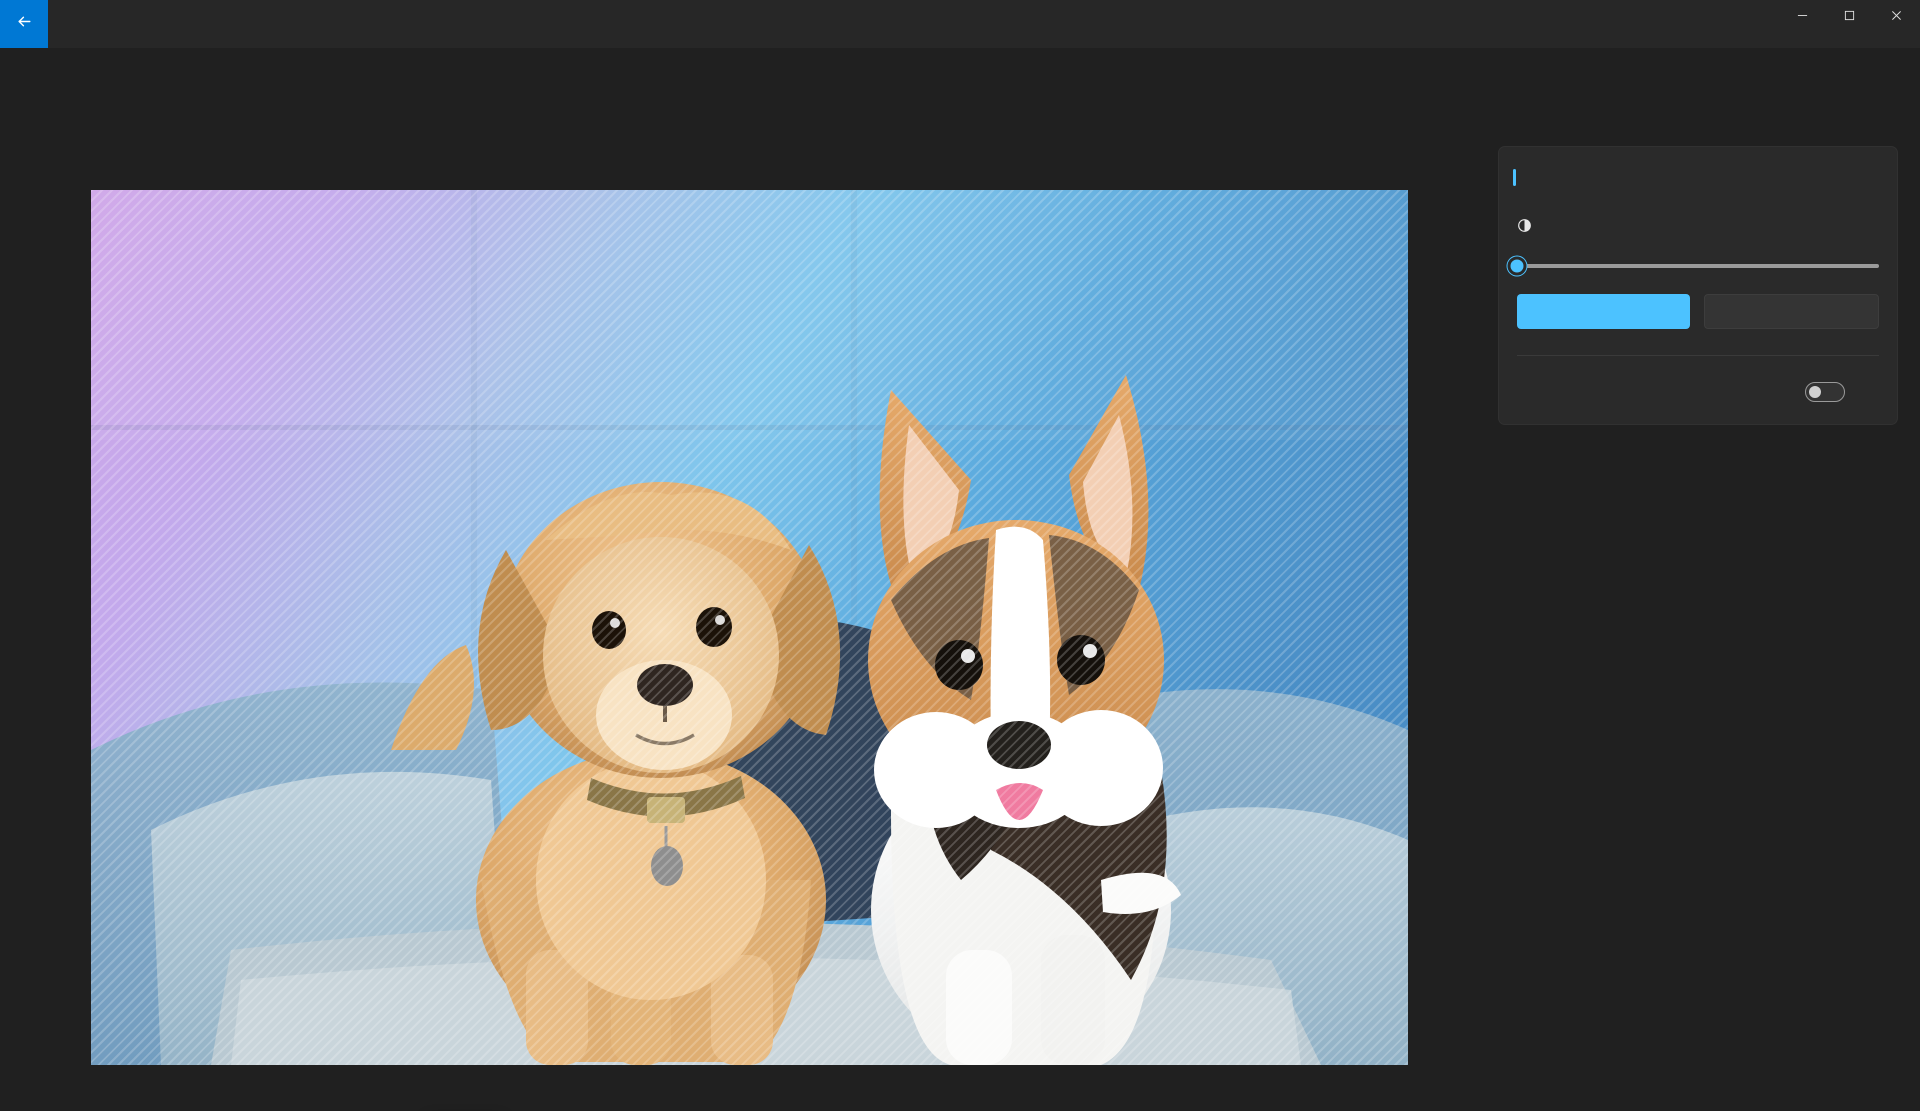 The image size is (1920, 1111). I want to click on minimize-button, so click(1802, 17).